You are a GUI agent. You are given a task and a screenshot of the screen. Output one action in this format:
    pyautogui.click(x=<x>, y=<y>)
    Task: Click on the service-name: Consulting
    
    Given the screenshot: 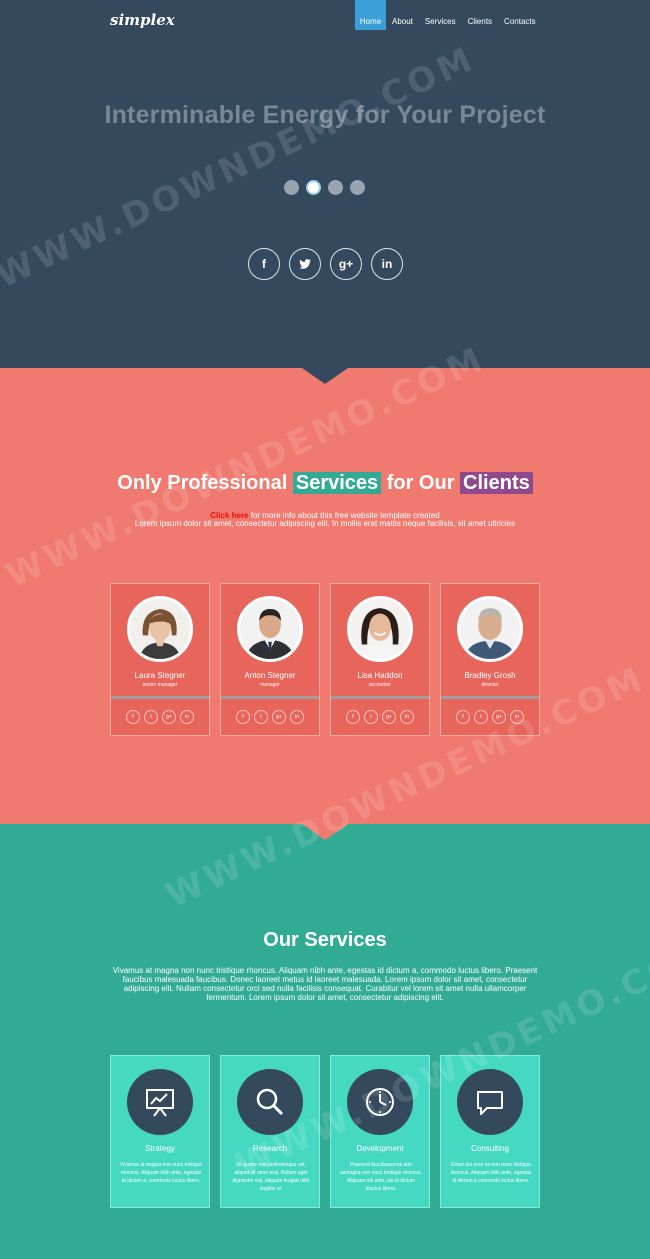 What is the action you would take?
    pyautogui.click(x=490, y=1148)
    